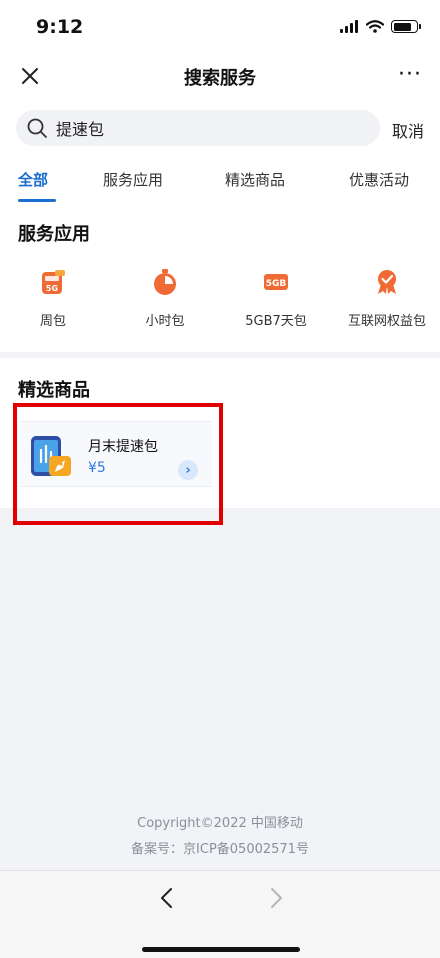 Image resolution: width=440 pixels, height=958 pixels. What do you see at coordinates (60, 27) in the screenshot?
I see `status-time: 9:12` at bounding box center [60, 27].